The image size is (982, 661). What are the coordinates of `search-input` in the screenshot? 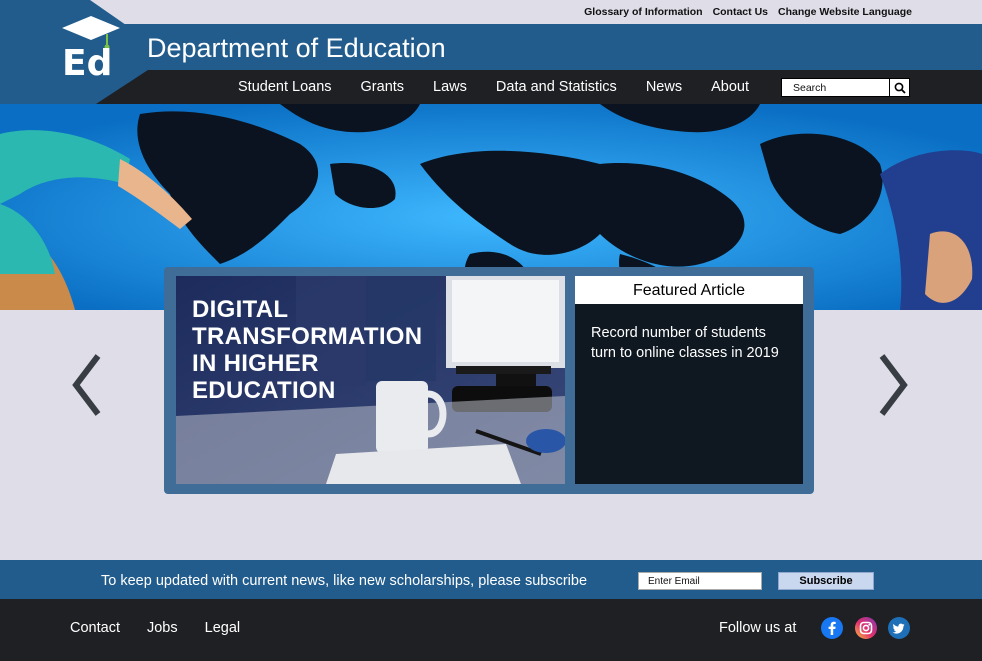 It's located at (835, 87).